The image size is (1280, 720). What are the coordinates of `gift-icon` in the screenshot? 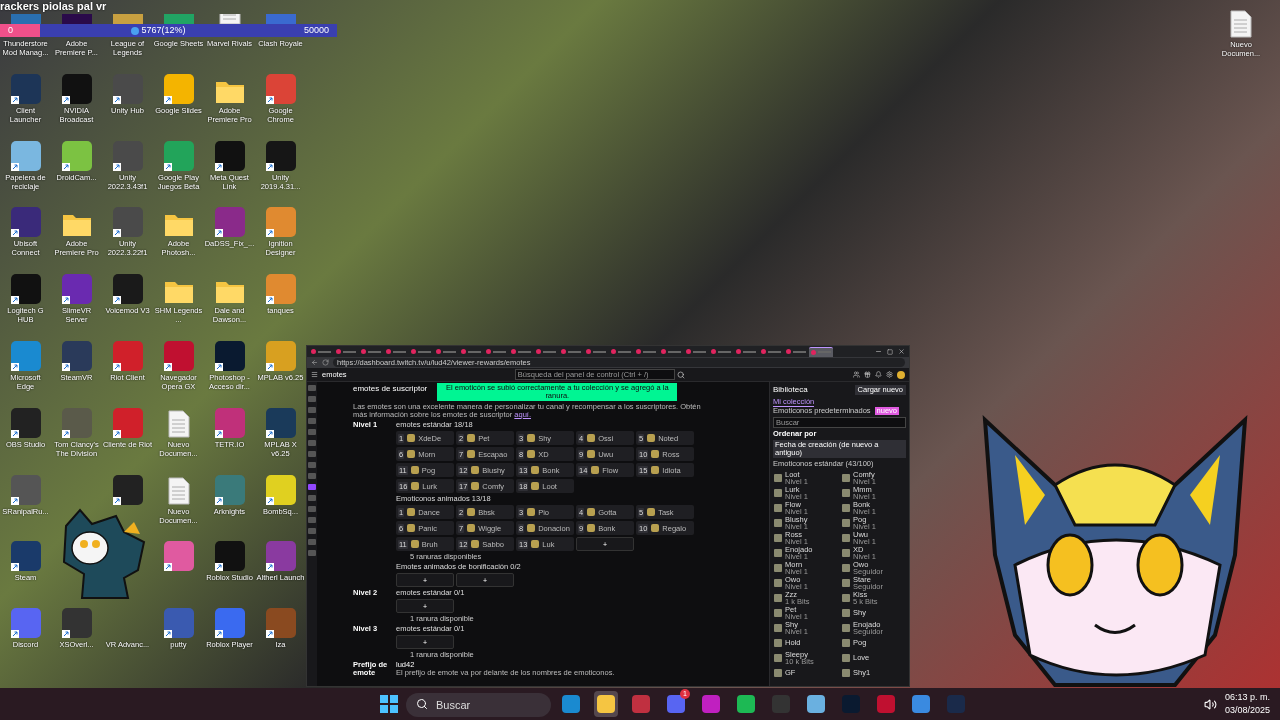 It's located at (867, 374).